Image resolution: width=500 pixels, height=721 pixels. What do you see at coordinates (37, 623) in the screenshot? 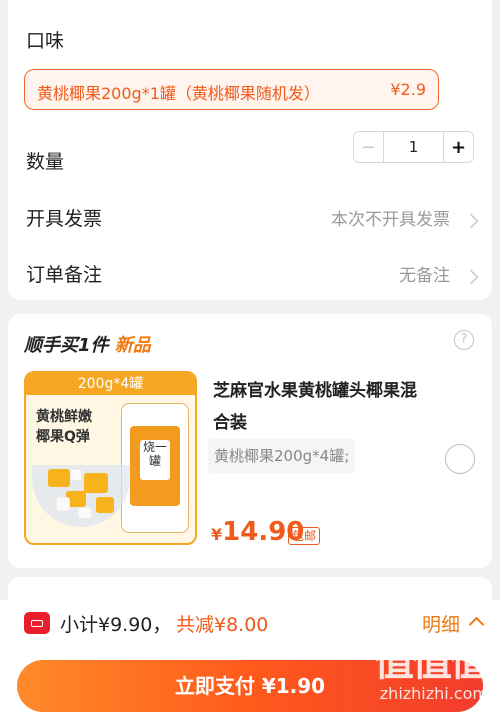
I see `coupon-icon` at bounding box center [37, 623].